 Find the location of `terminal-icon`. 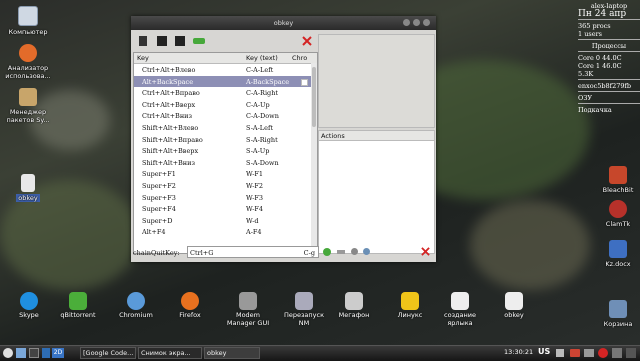

terminal-icon is located at coordinates (34, 353).